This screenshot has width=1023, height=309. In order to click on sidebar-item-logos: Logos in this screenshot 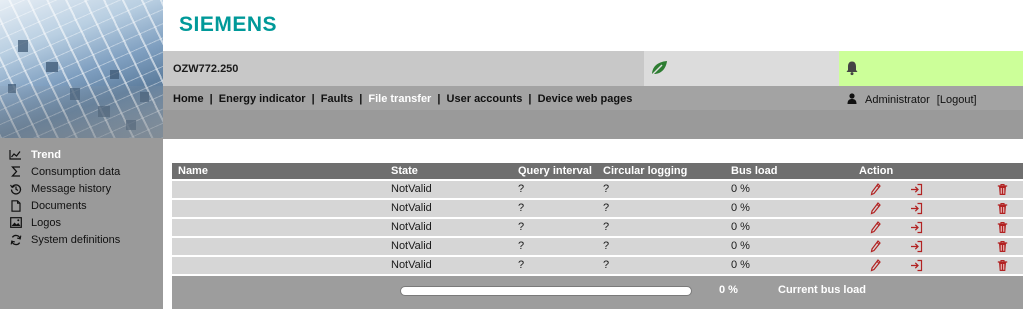, I will do `click(81, 222)`.